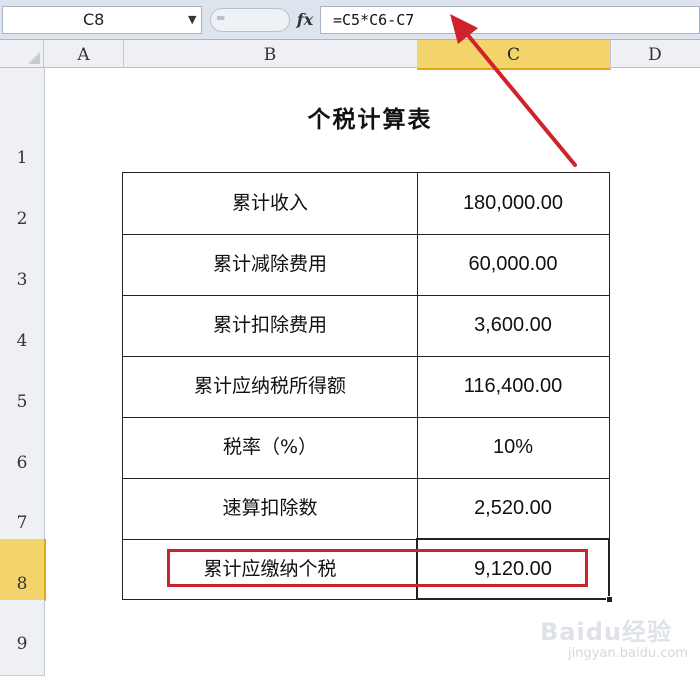 The image size is (700, 676). What do you see at coordinates (513, 203) in the screenshot?
I see `cell-c2: 180,000.00` at bounding box center [513, 203].